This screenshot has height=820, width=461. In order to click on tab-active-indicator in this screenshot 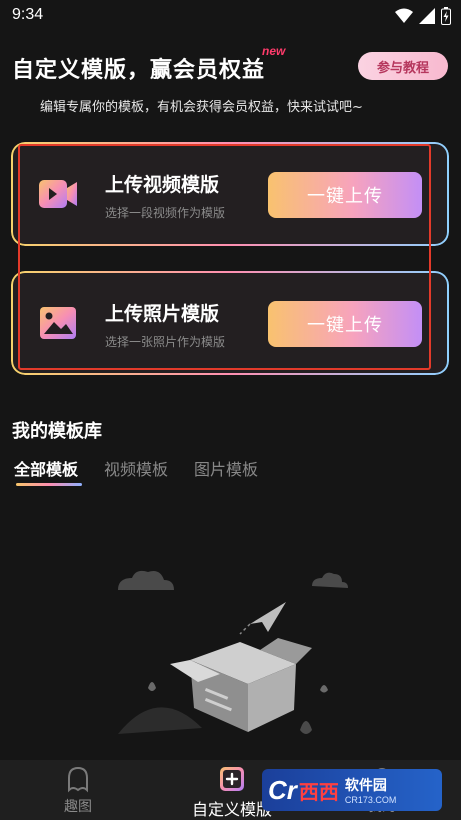, I will do `click(49, 484)`.